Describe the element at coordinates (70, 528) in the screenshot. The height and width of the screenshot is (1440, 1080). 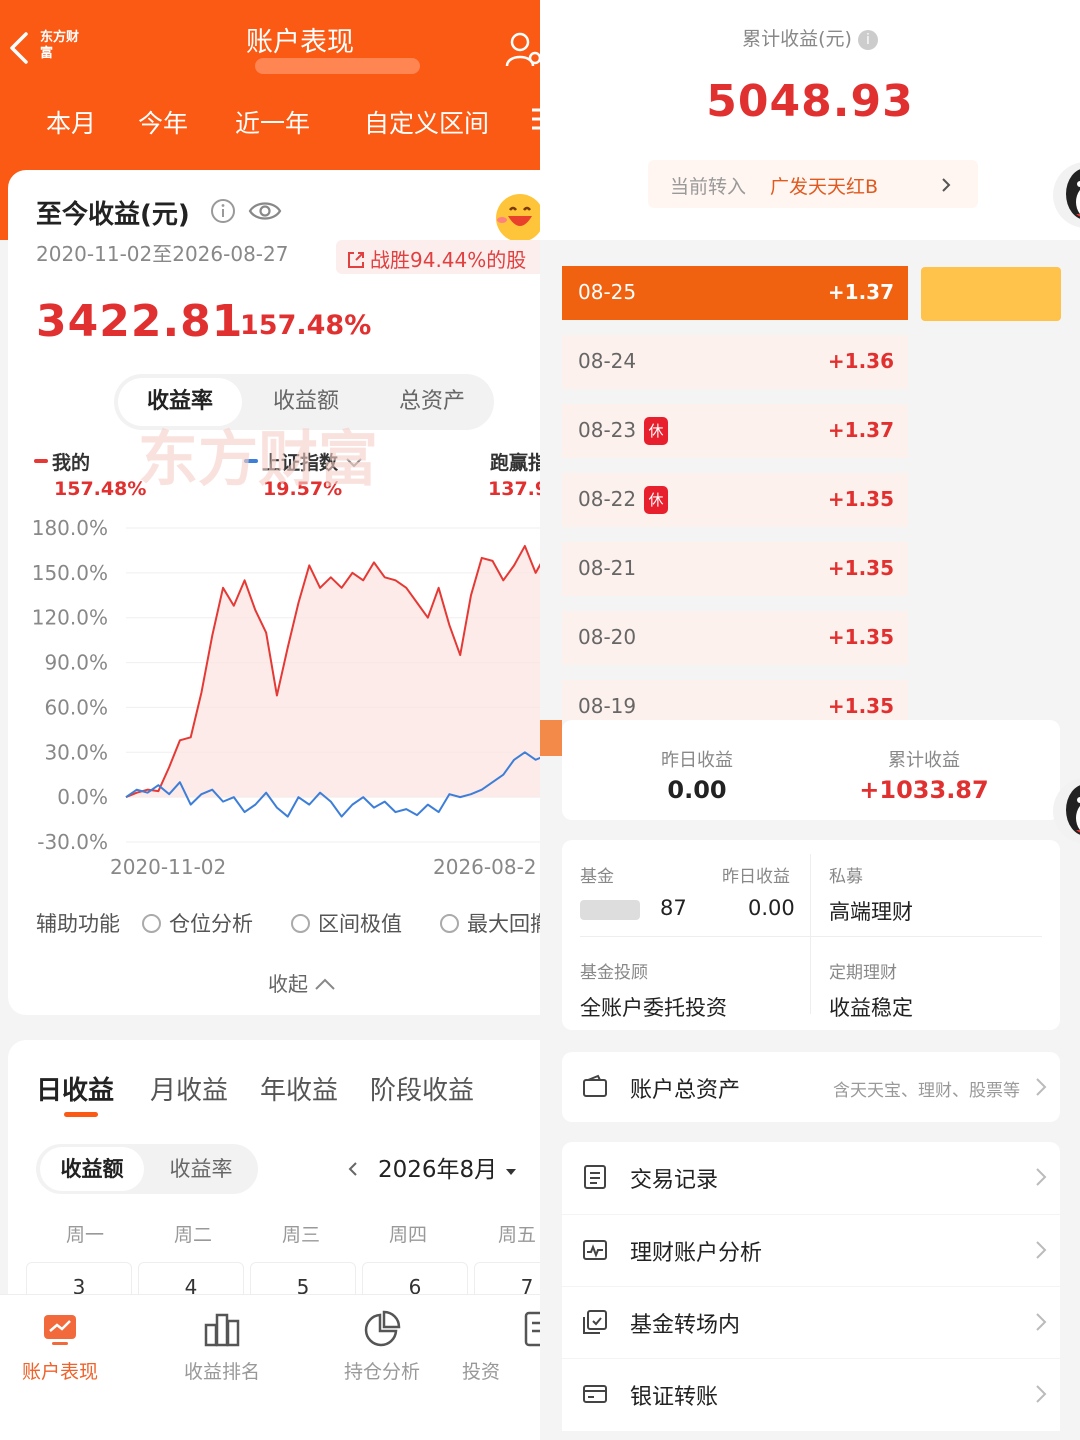
I see `y-tick-label: 180.0%` at that location.